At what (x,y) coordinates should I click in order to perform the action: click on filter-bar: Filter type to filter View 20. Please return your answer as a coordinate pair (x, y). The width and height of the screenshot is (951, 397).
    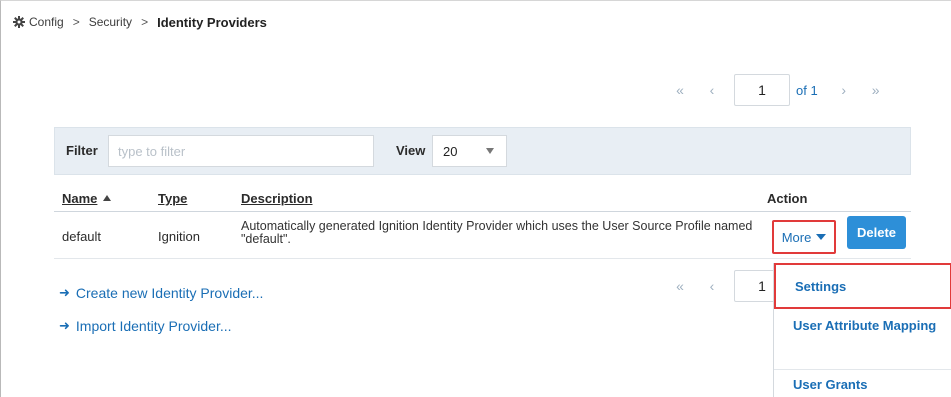
    Looking at the image, I should click on (482, 151).